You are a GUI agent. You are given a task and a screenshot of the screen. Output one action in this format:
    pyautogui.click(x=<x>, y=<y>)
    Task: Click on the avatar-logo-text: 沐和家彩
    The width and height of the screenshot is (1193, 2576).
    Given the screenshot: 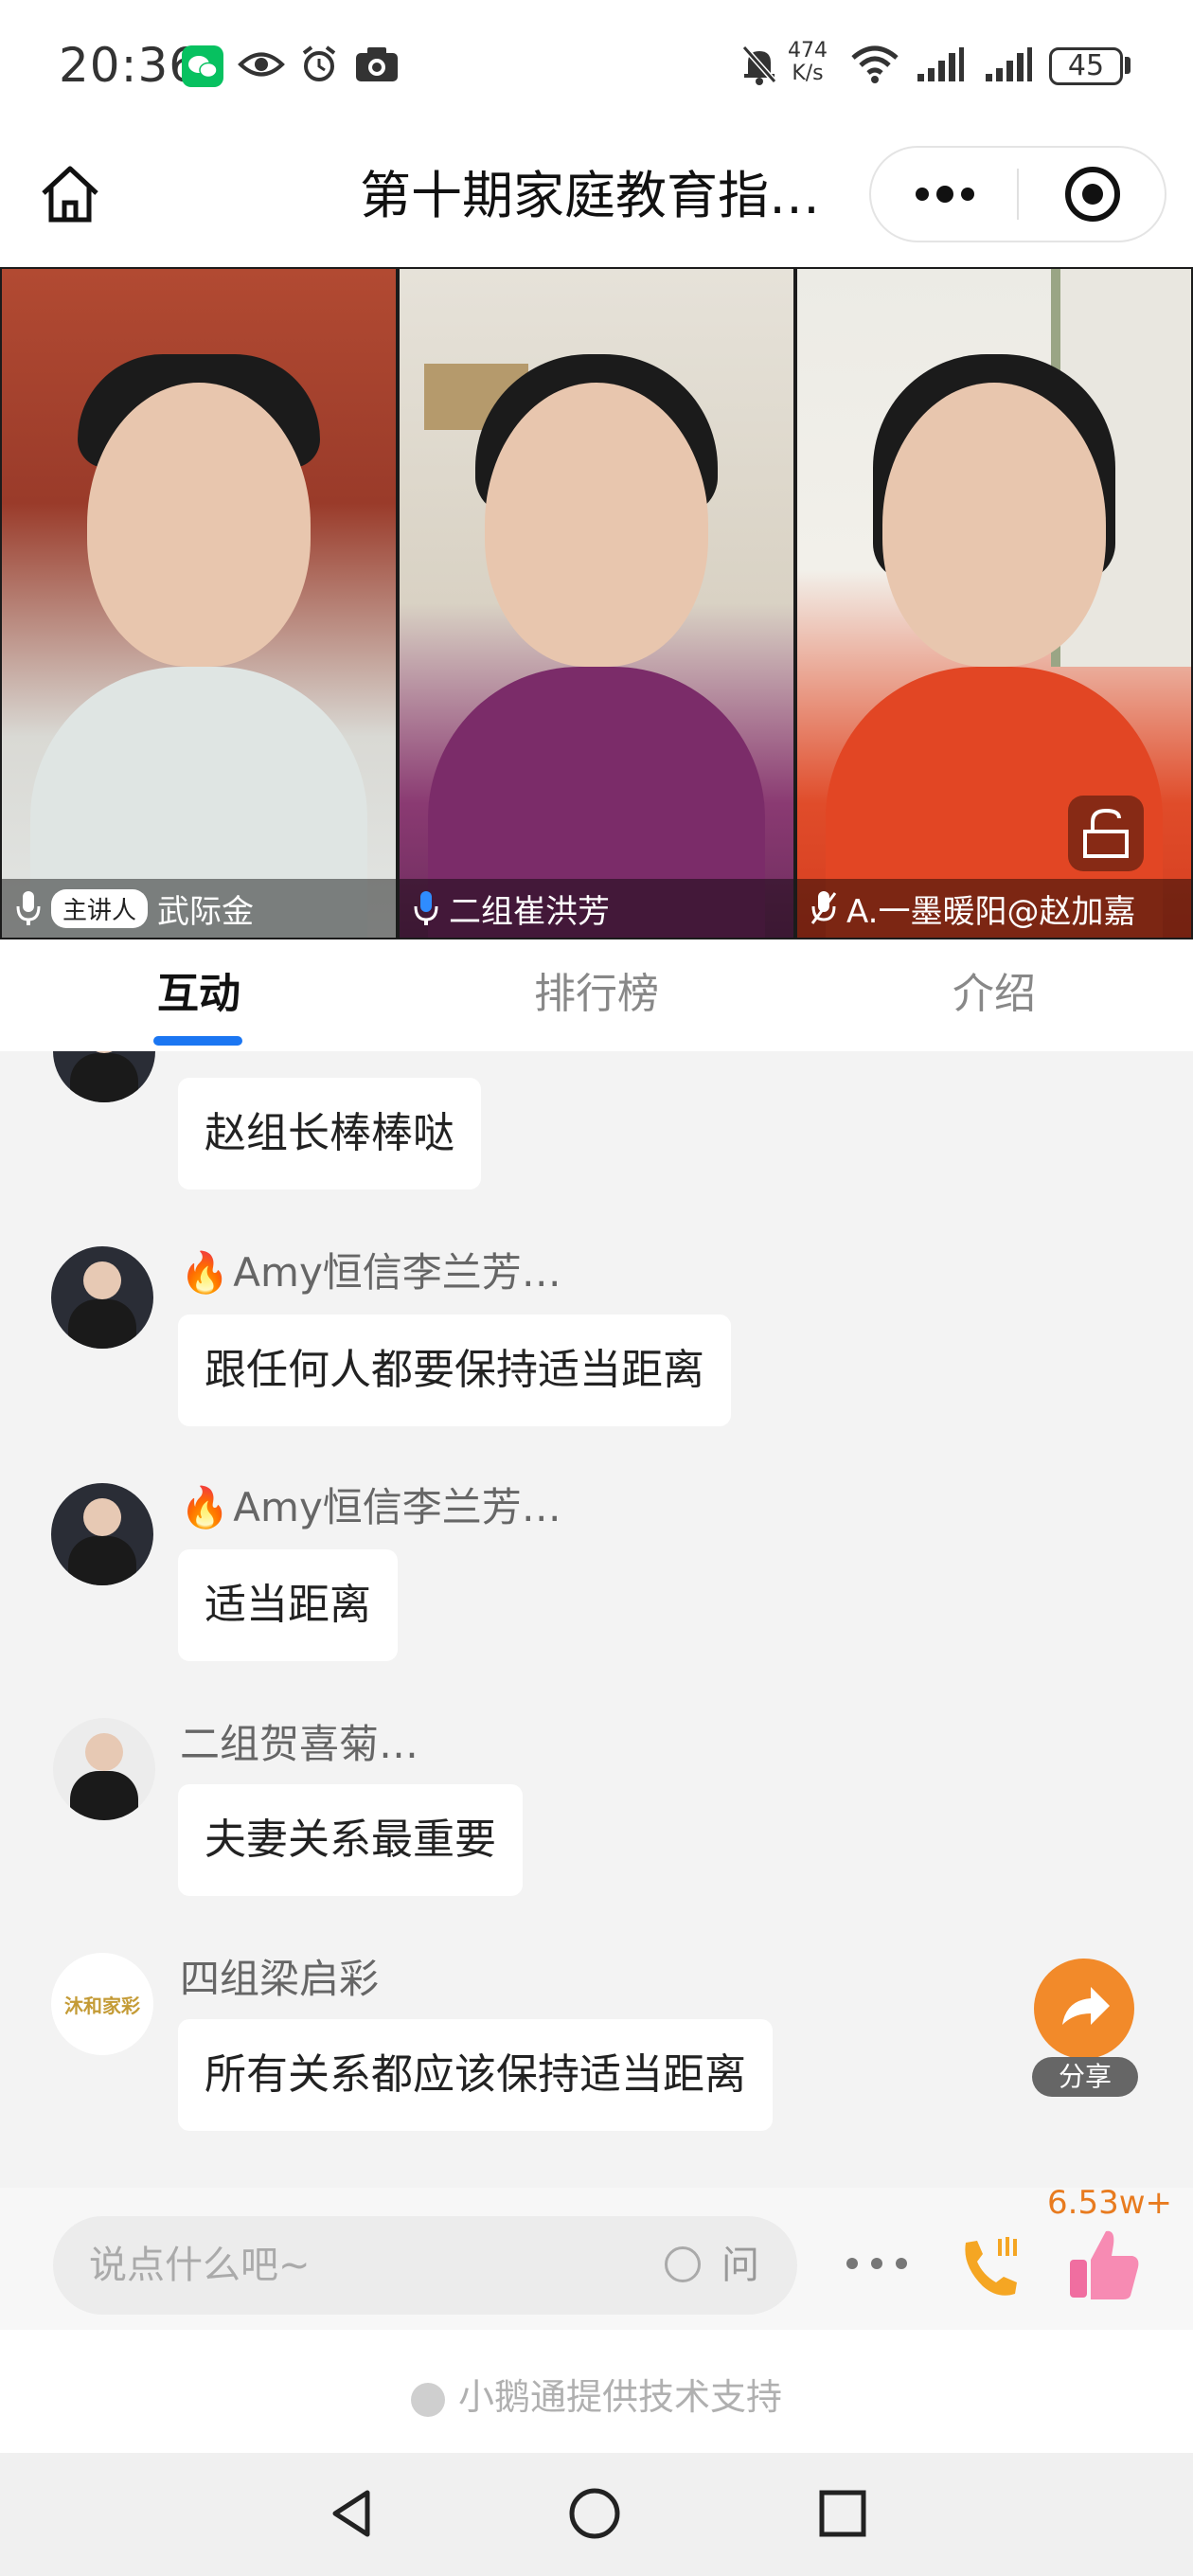 What is the action you would take?
    pyautogui.click(x=102, y=2006)
    